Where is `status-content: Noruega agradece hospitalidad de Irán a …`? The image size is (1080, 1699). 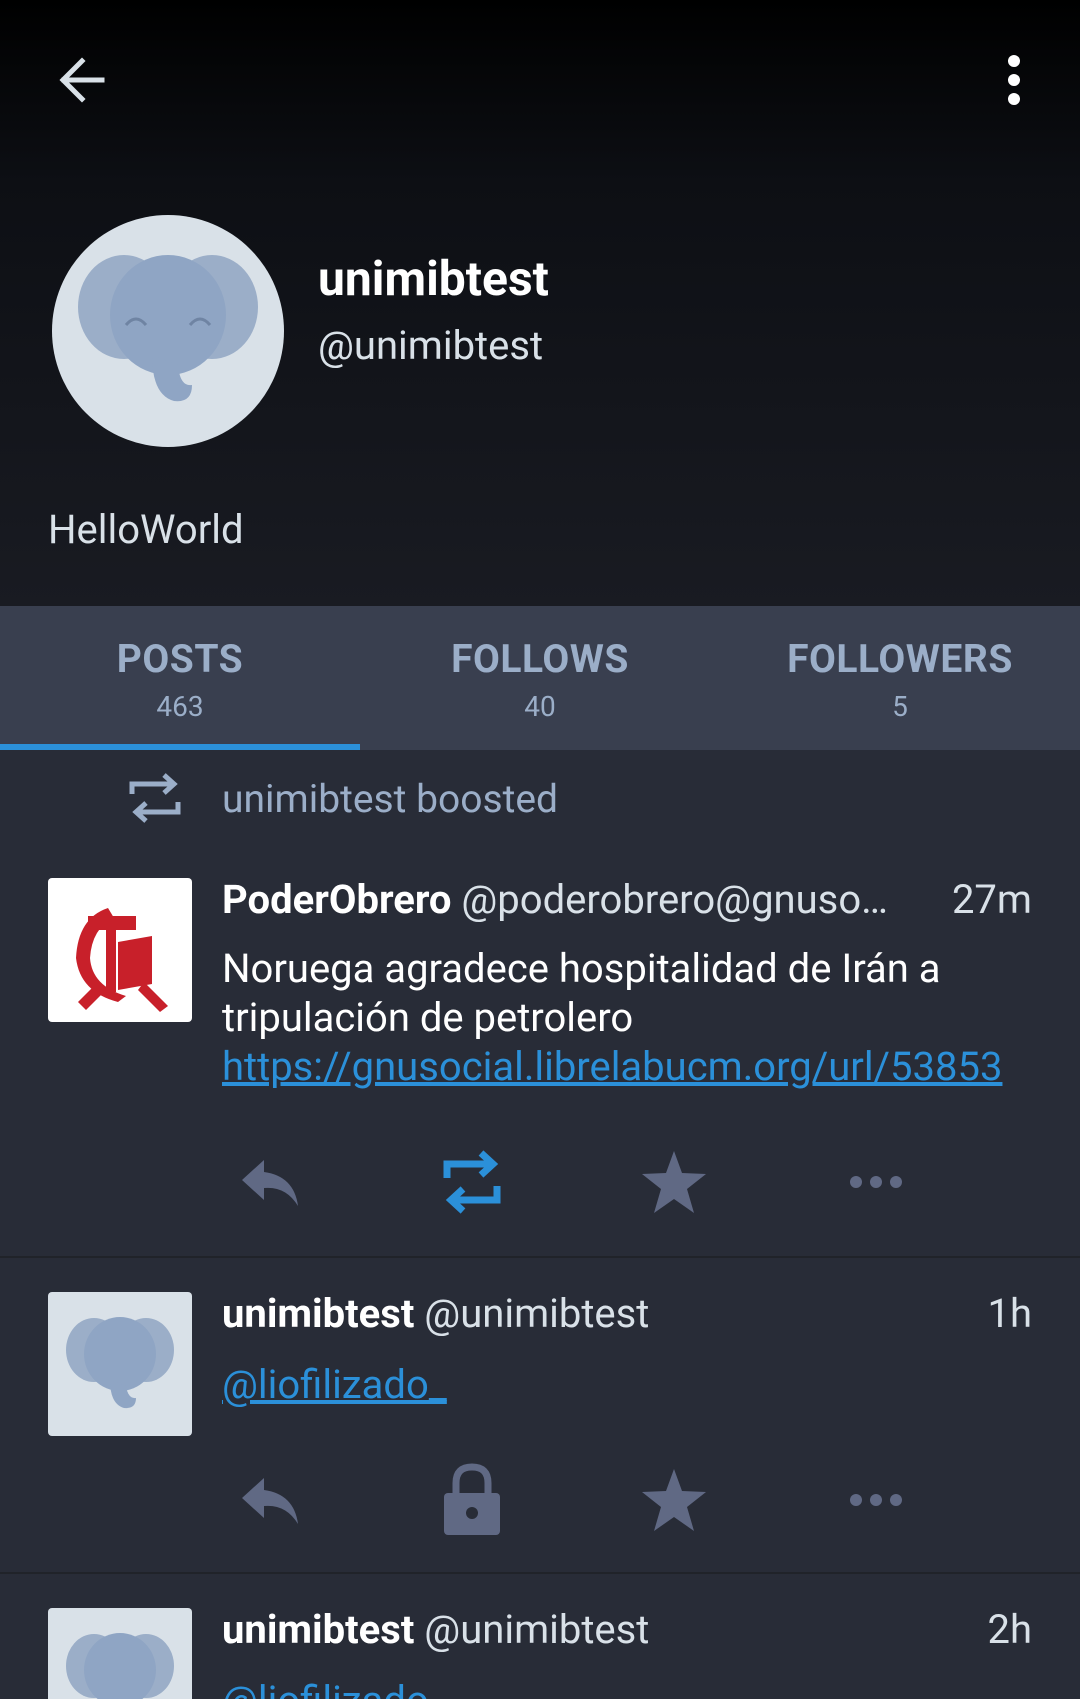 status-content: Noruega agradece hospitalidad de Irán a … is located at coordinates (612, 1017).